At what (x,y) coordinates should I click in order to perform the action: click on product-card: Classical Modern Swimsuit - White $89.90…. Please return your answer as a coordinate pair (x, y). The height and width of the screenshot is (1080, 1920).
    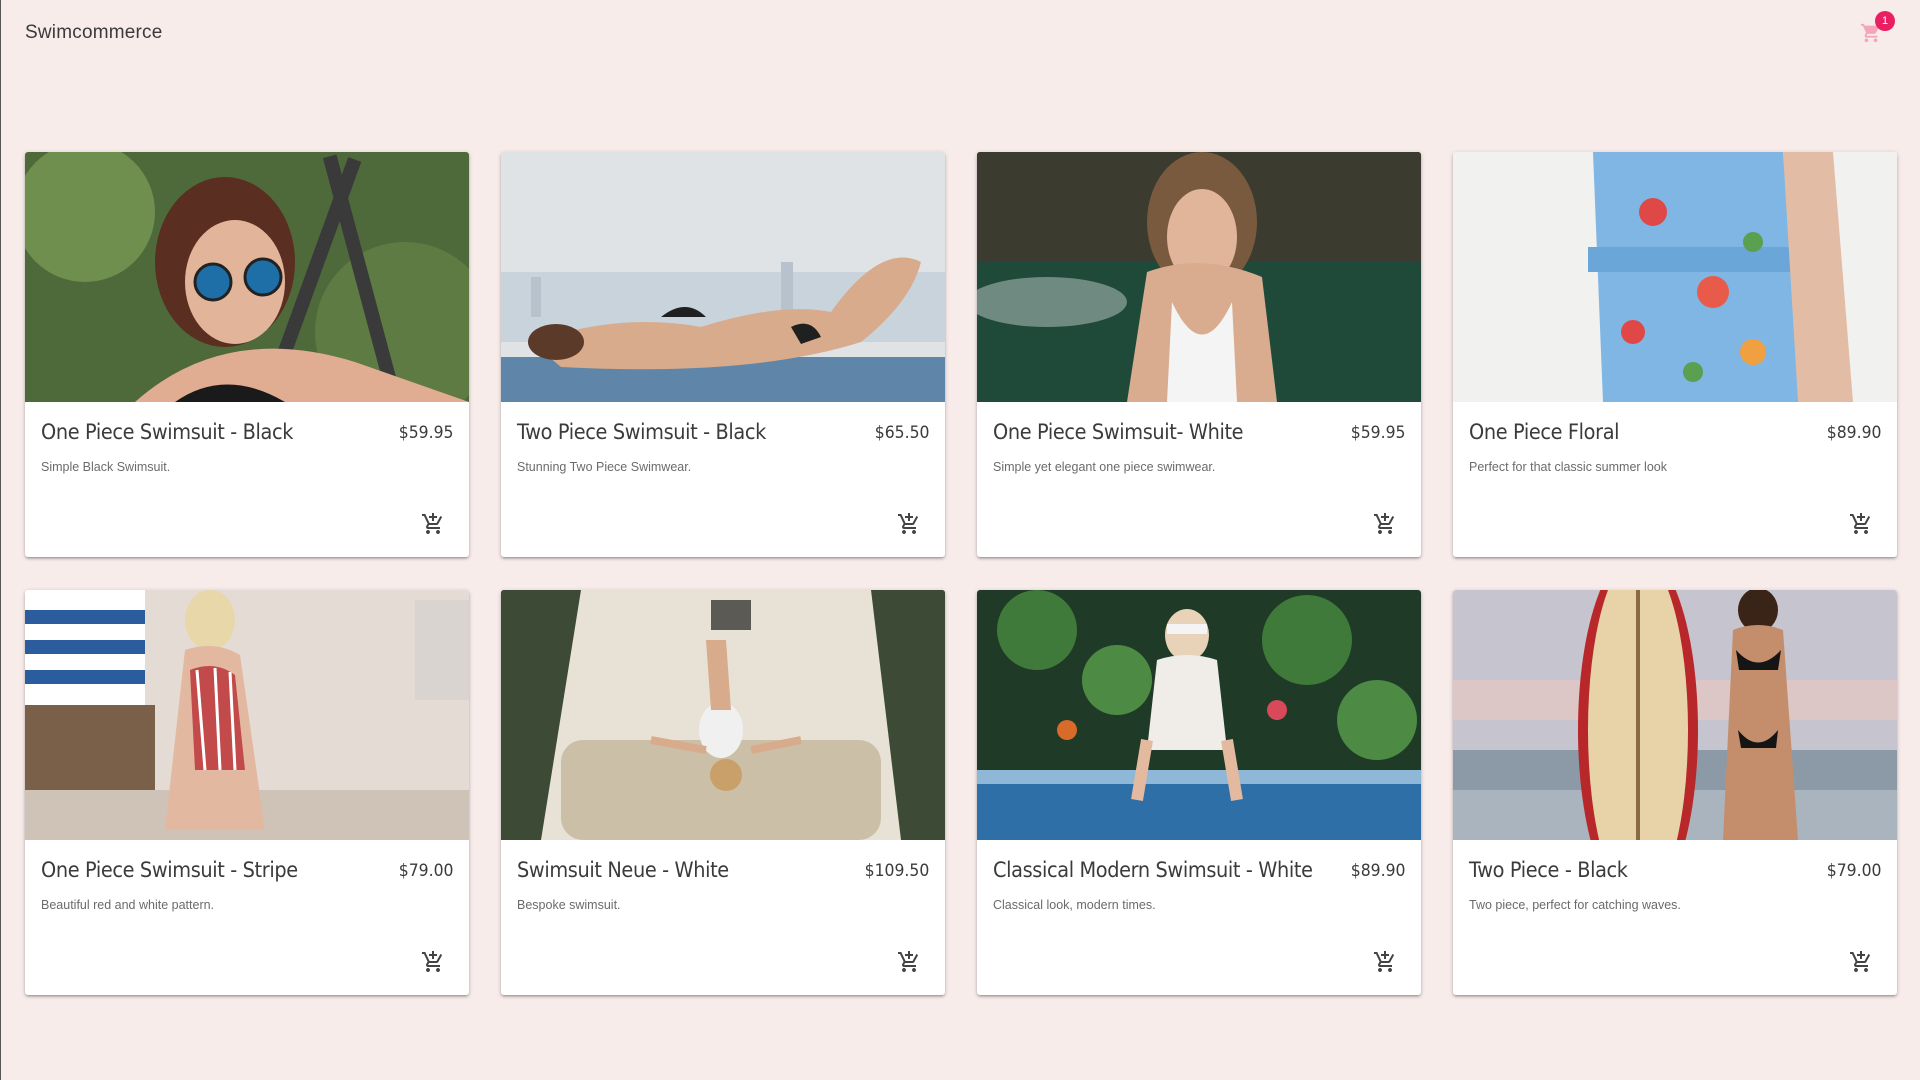
    Looking at the image, I should click on (1199, 792).